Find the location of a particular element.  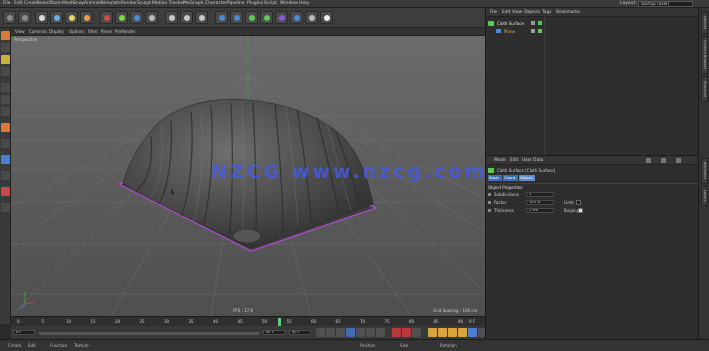

lock-icon is located at coordinates (663, 160).